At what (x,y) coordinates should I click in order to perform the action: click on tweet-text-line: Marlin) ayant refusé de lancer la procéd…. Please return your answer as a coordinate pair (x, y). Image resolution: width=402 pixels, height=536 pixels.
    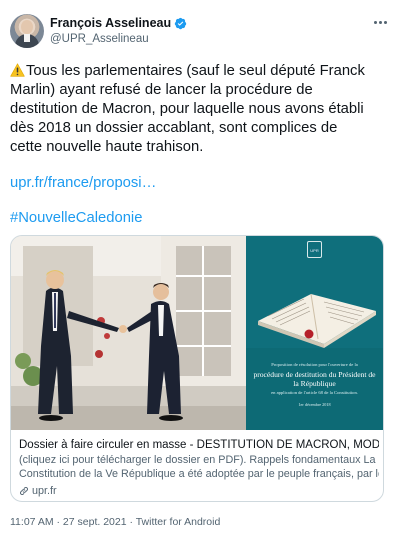
    Looking at the image, I should click on (161, 90).